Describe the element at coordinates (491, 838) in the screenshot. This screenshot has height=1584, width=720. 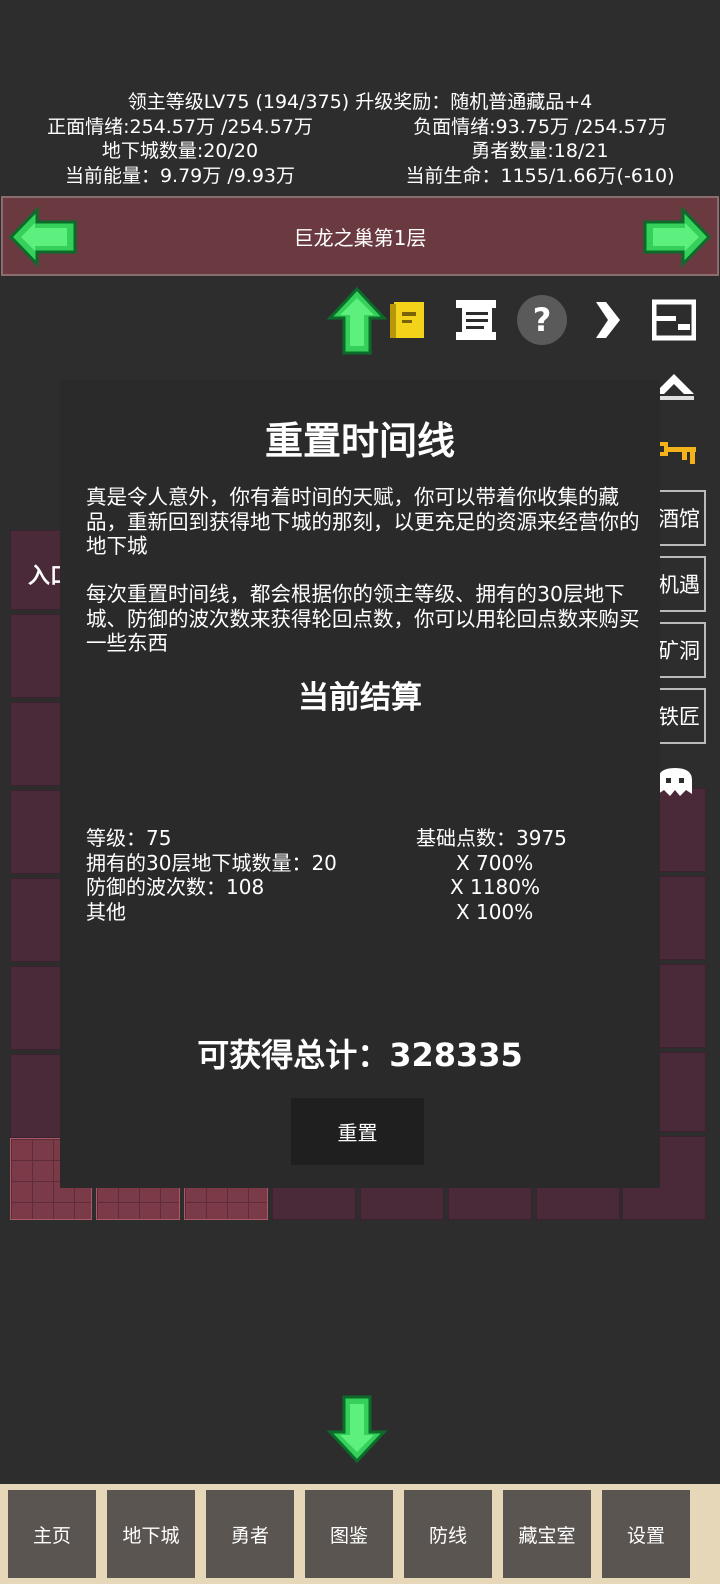
I see `base-points: 基础点数：3975` at that location.